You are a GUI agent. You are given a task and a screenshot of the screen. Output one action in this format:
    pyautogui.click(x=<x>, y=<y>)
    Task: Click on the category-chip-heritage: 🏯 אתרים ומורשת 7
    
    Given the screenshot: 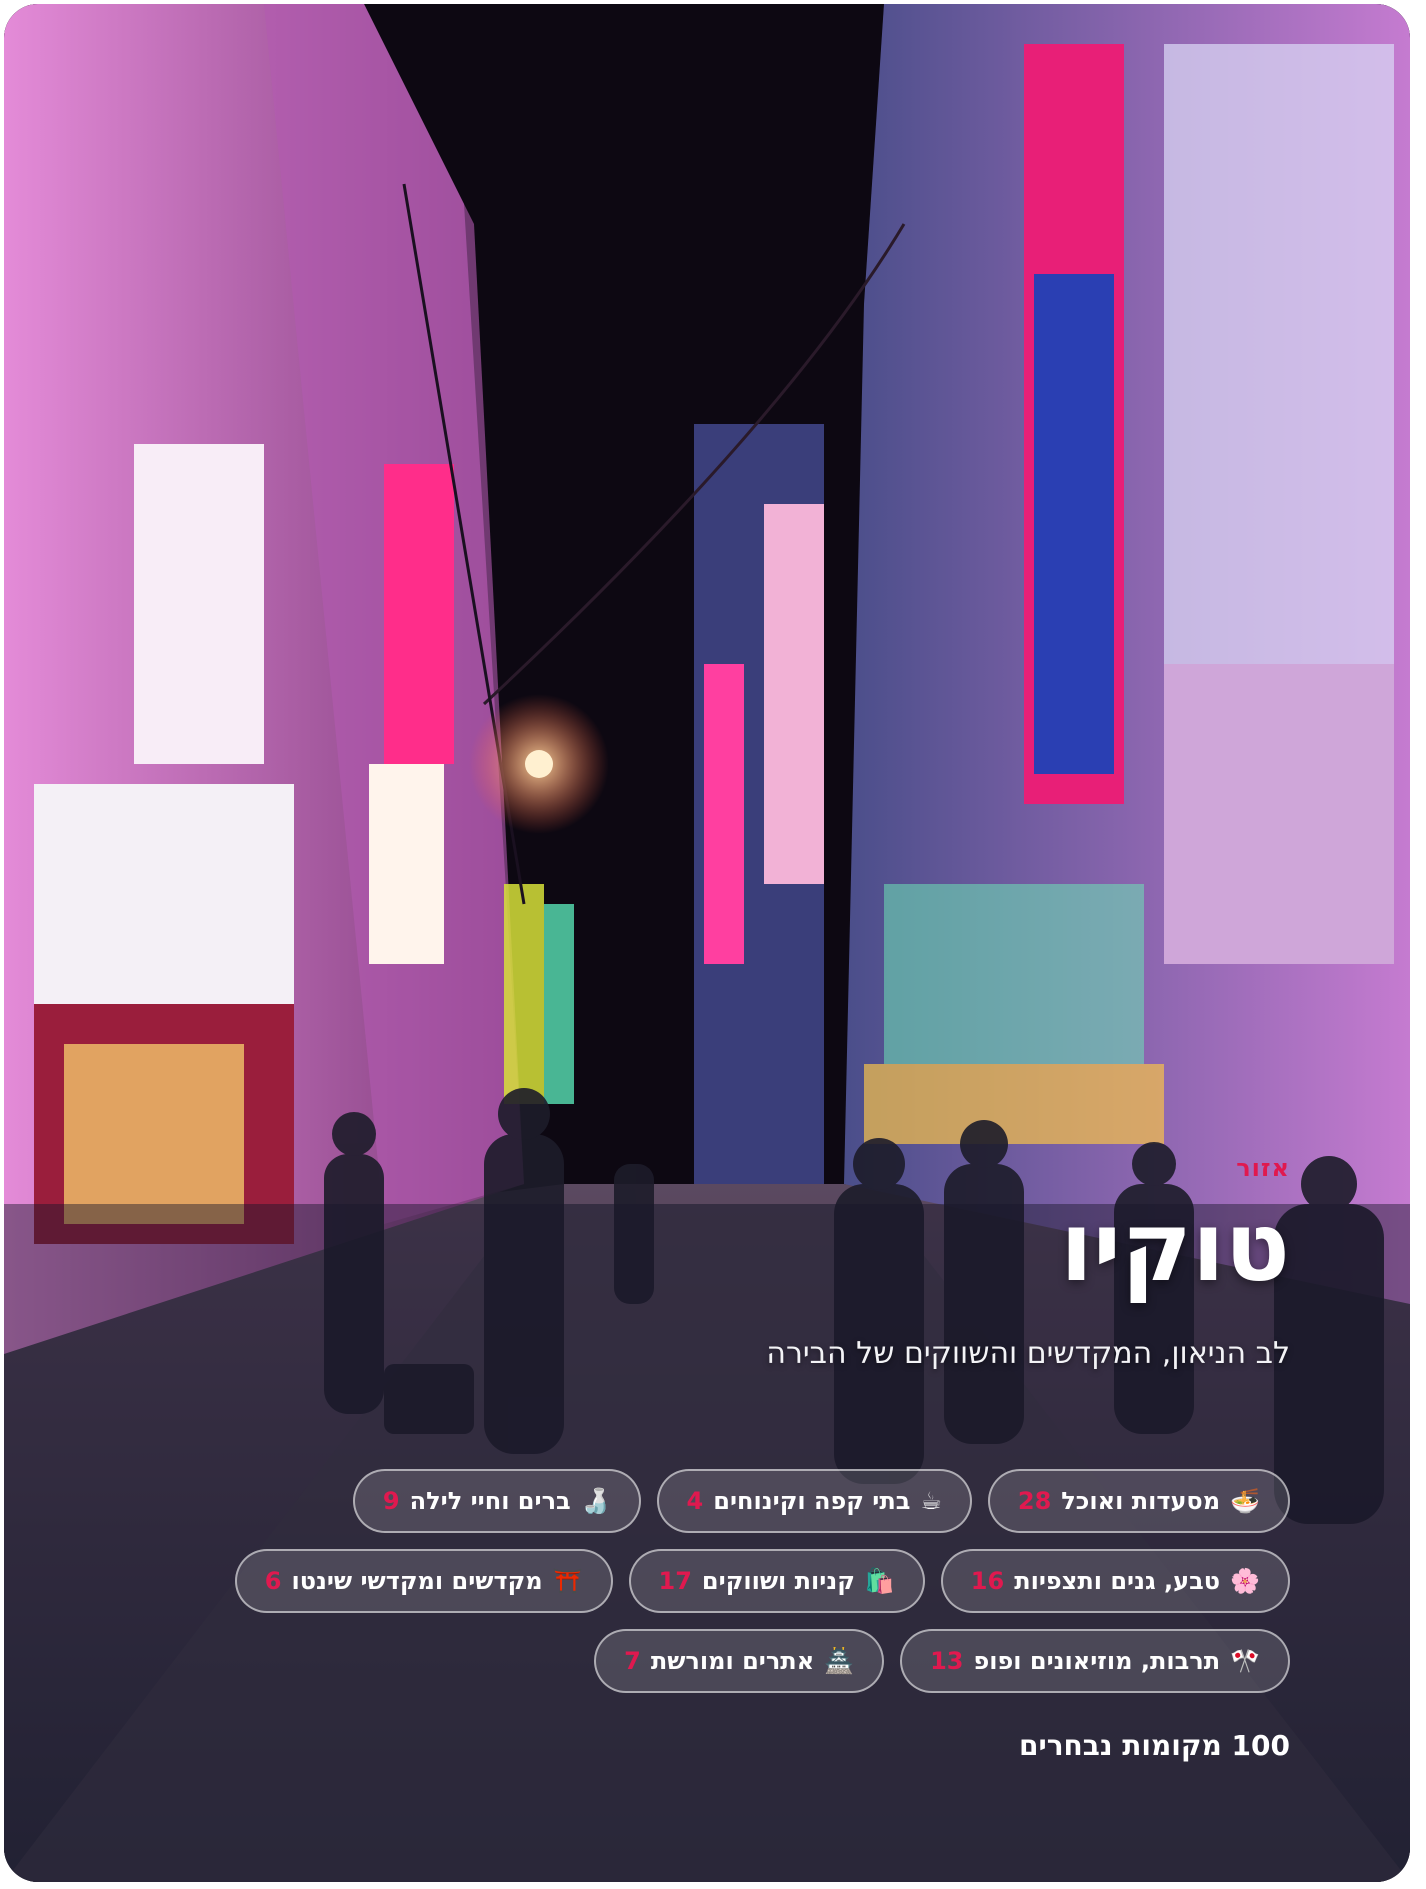 What is the action you would take?
    pyautogui.click(x=739, y=1661)
    